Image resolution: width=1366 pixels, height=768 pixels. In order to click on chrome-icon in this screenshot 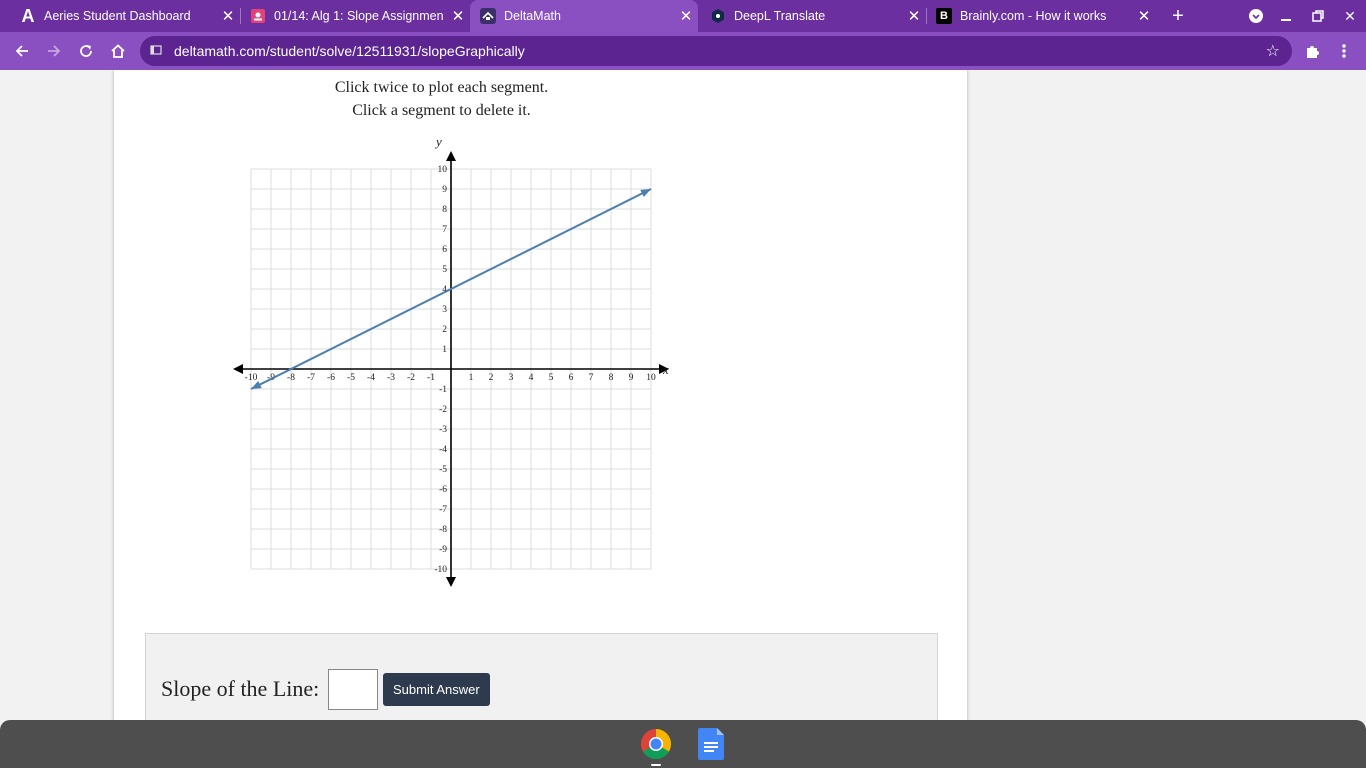, I will do `click(656, 744)`.